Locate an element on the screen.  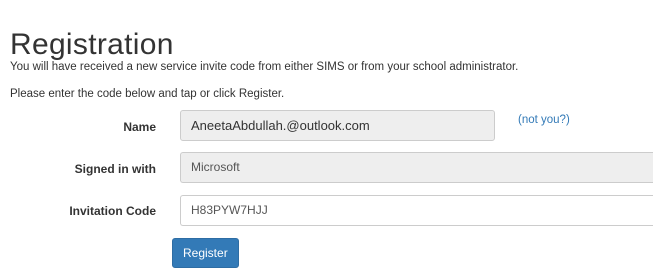
name-field: AneetaAbdullah.@outlook.com is located at coordinates (337, 125).